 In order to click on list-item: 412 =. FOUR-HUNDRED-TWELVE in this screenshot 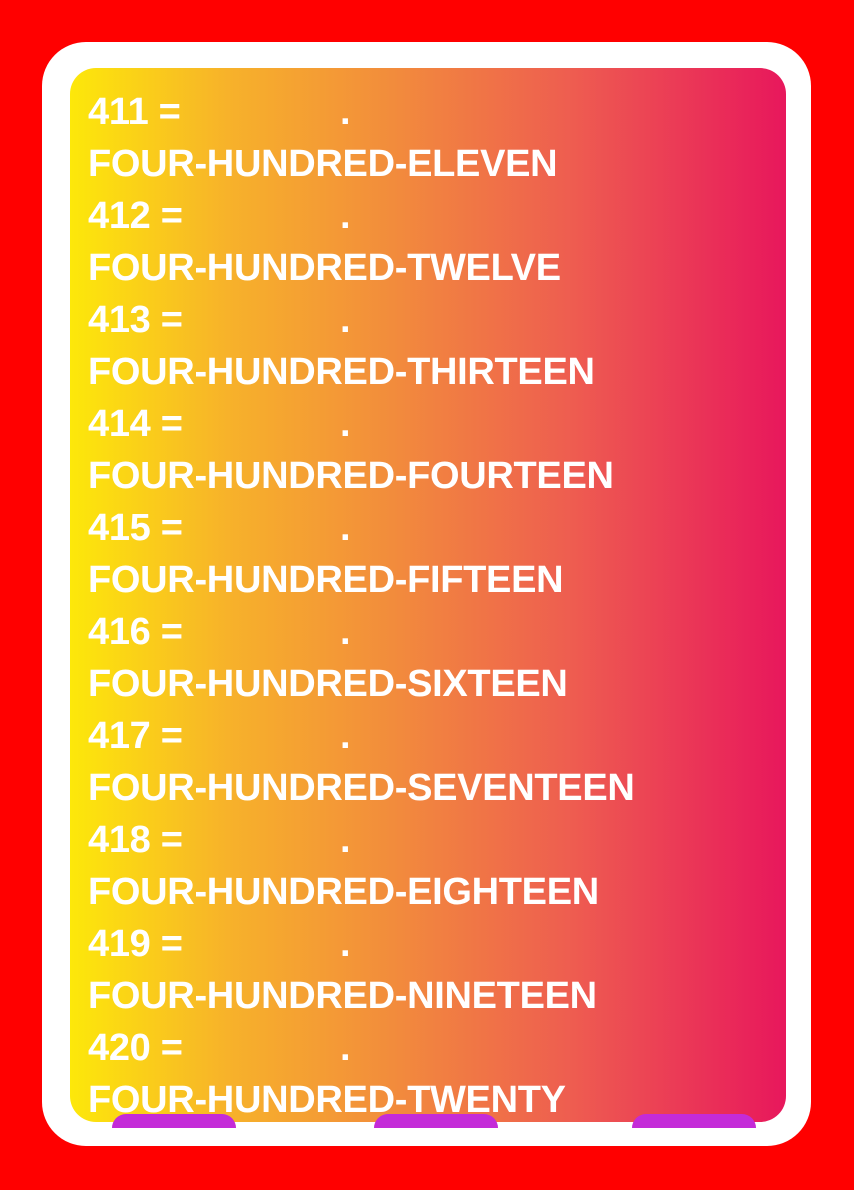, I will do `click(432, 242)`.